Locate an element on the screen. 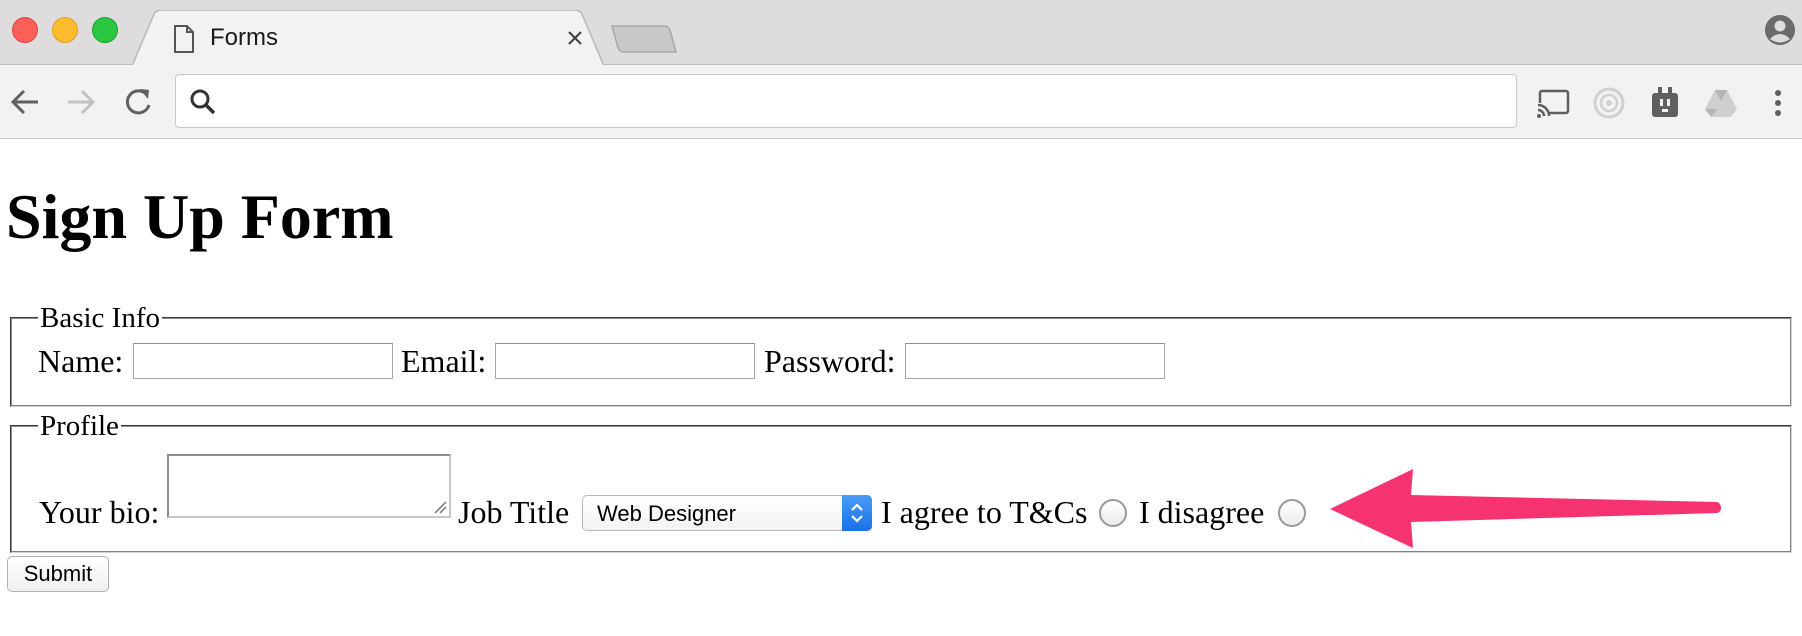  tab-forms: Forms is located at coordinates (368, 38).